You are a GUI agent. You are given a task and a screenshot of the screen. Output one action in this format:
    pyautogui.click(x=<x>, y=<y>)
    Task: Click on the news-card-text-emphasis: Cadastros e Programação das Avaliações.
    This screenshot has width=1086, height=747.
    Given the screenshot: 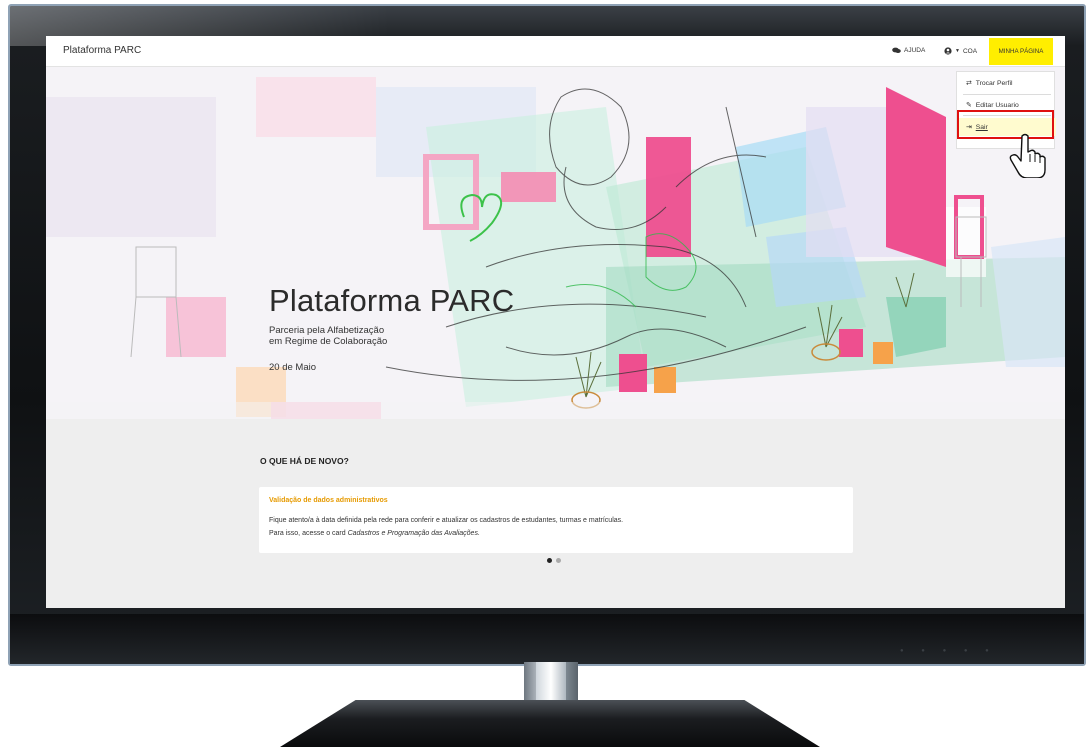 What is the action you would take?
    pyautogui.click(x=413, y=533)
    